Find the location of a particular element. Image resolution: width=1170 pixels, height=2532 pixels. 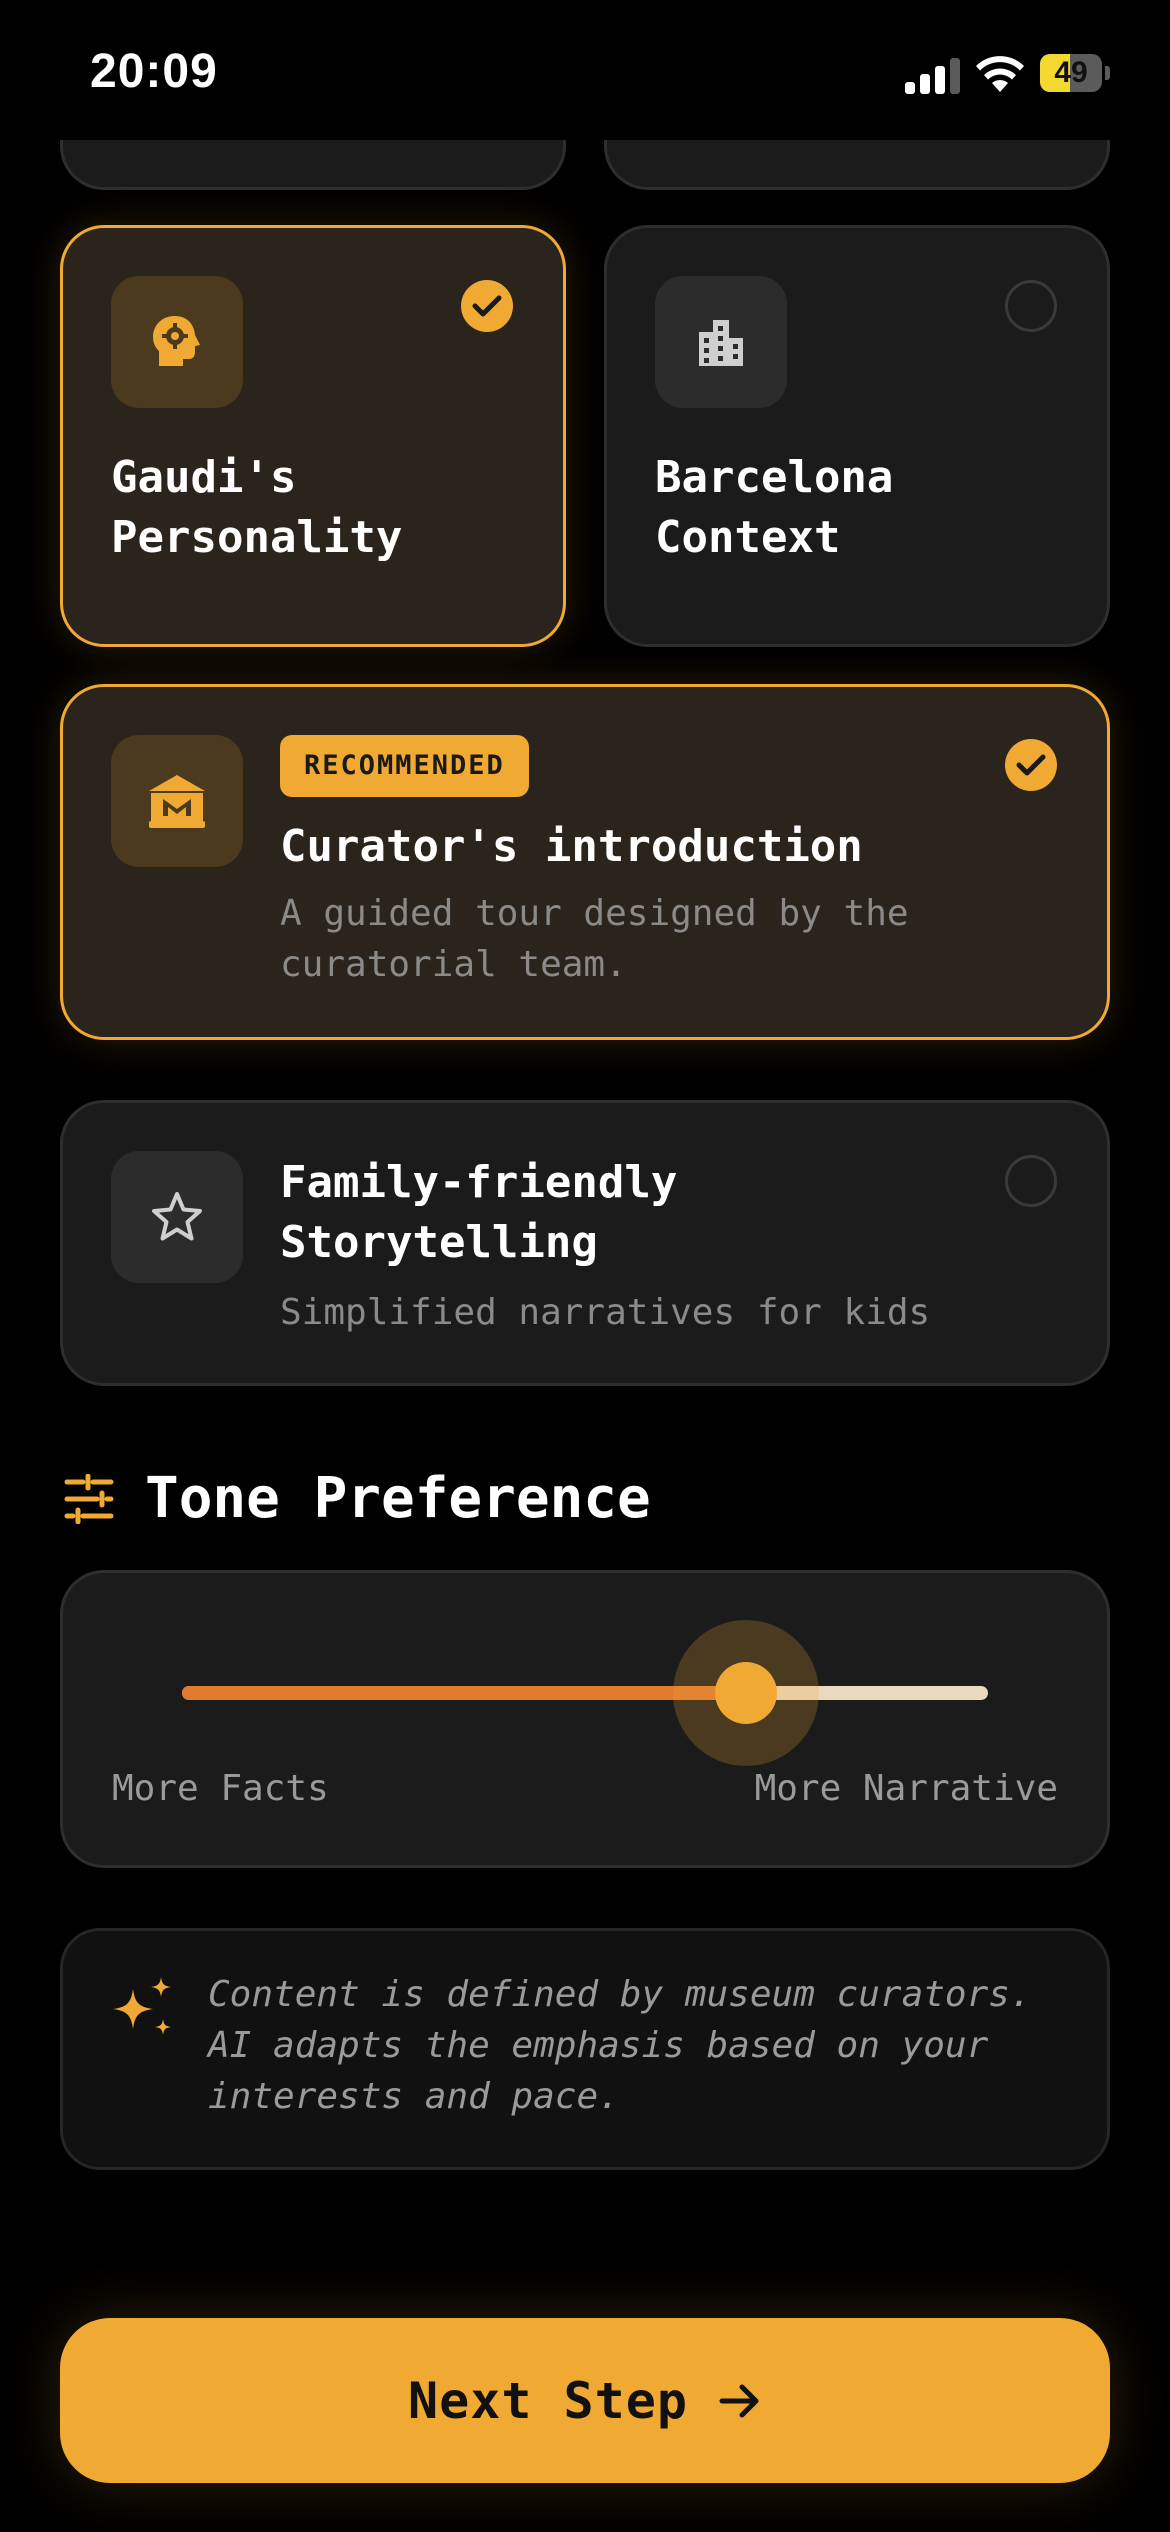

next-step-label: Next Step is located at coordinates (548, 2400).